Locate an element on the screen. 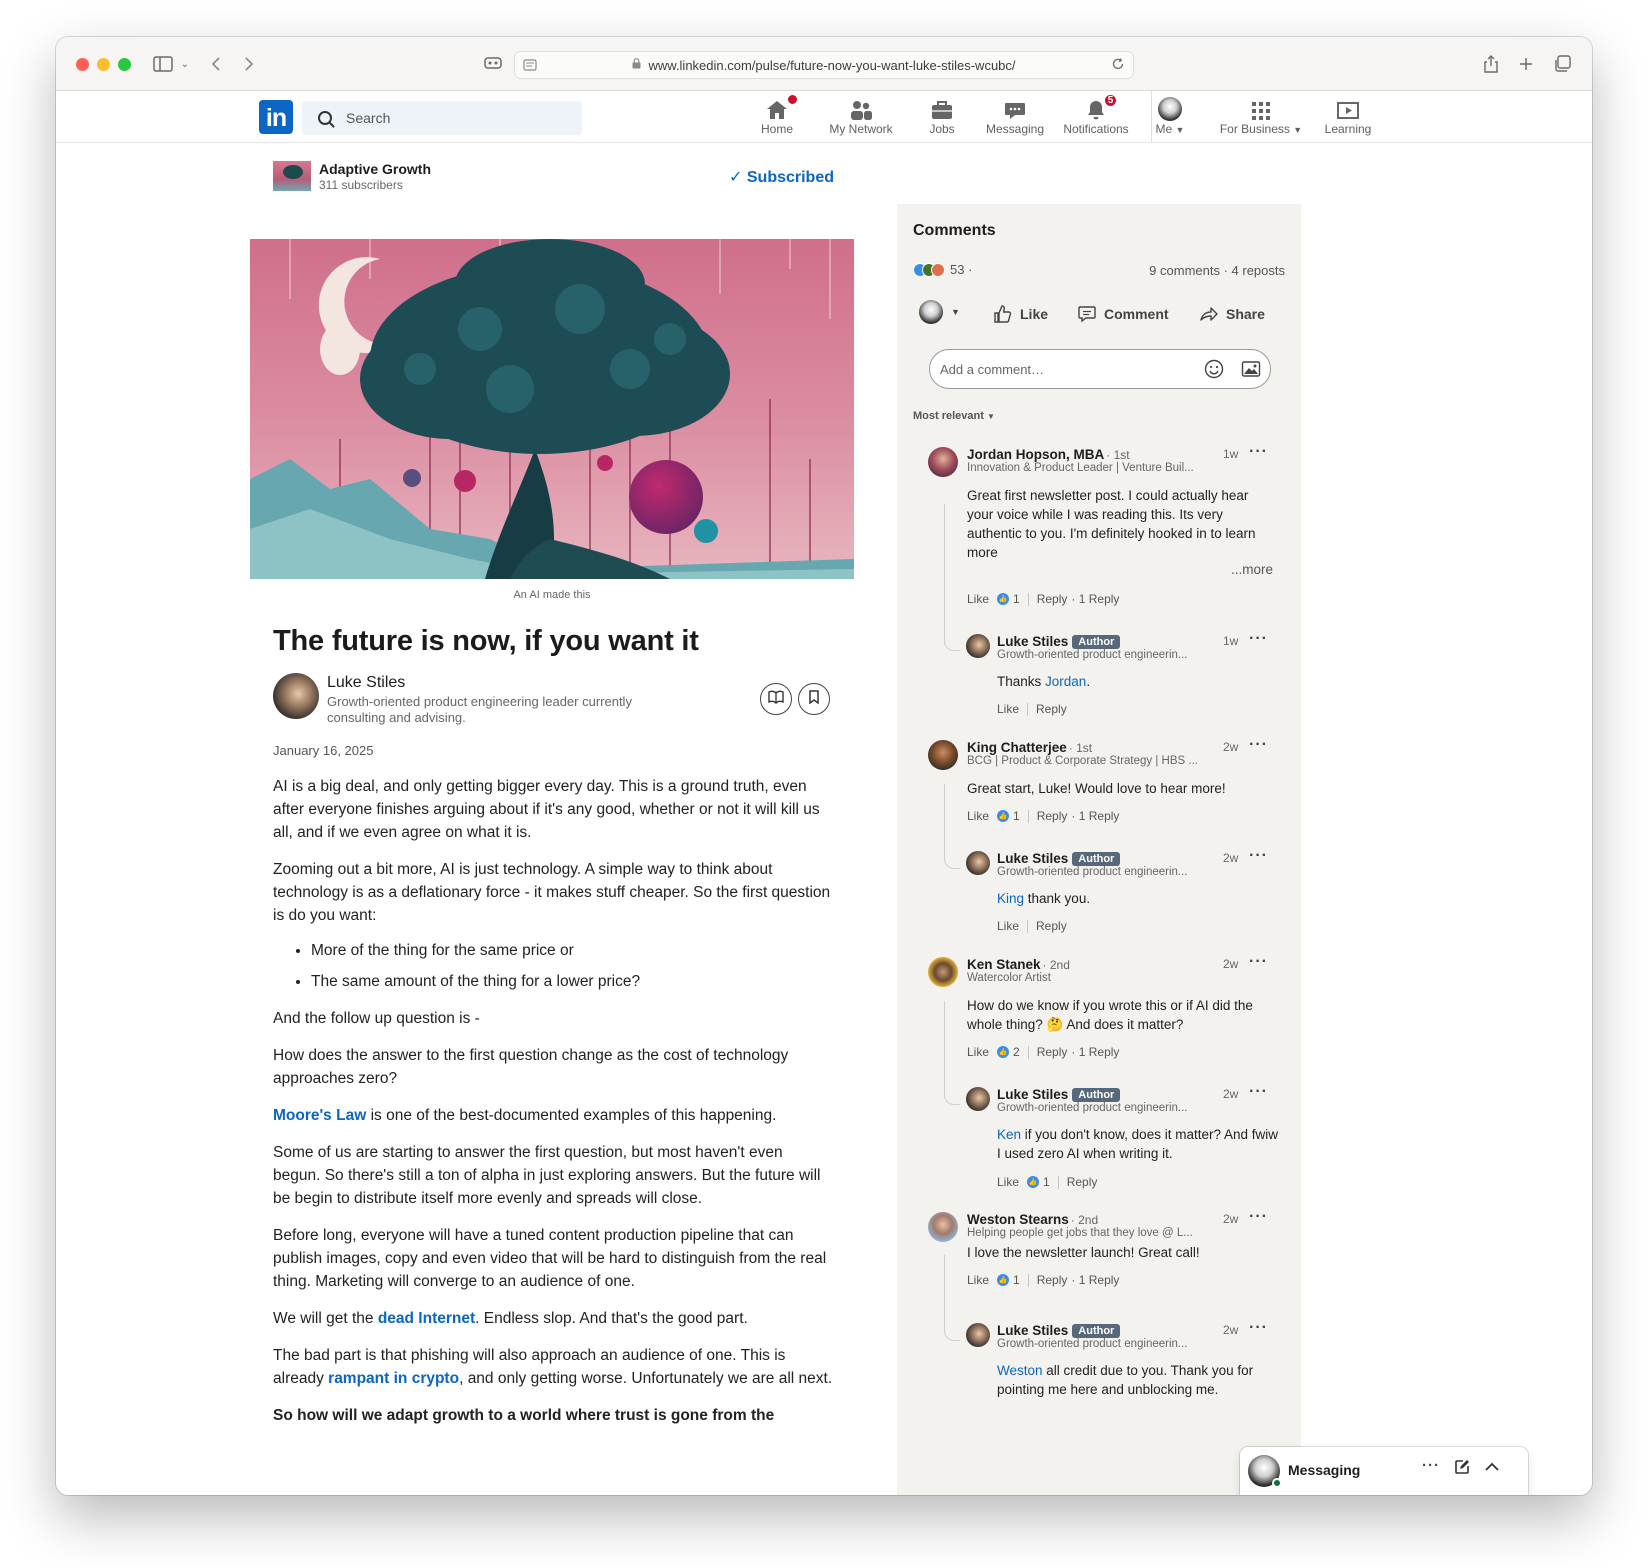 This screenshot has width=1648, height=1568. like-reaction-icon: 👍 is located at coordinates (1033, 1182).